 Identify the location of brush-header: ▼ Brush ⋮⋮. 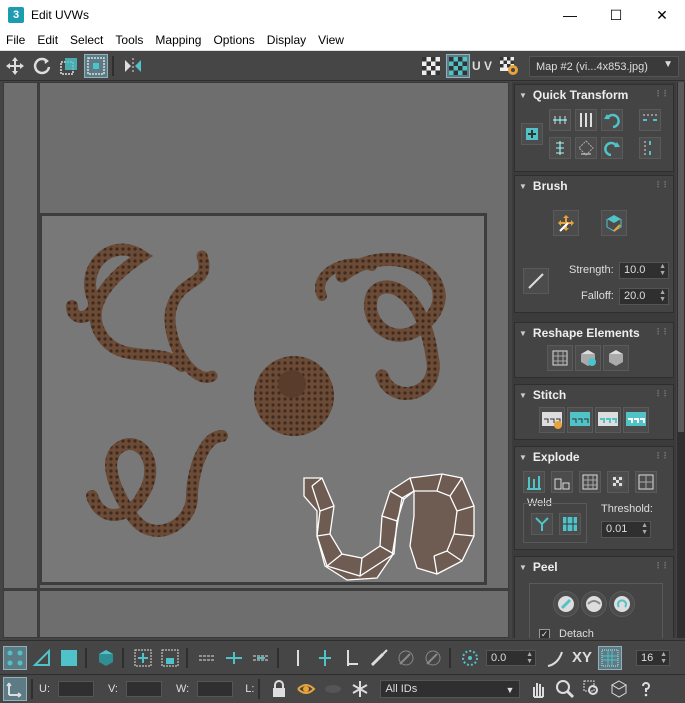
(594, 186).